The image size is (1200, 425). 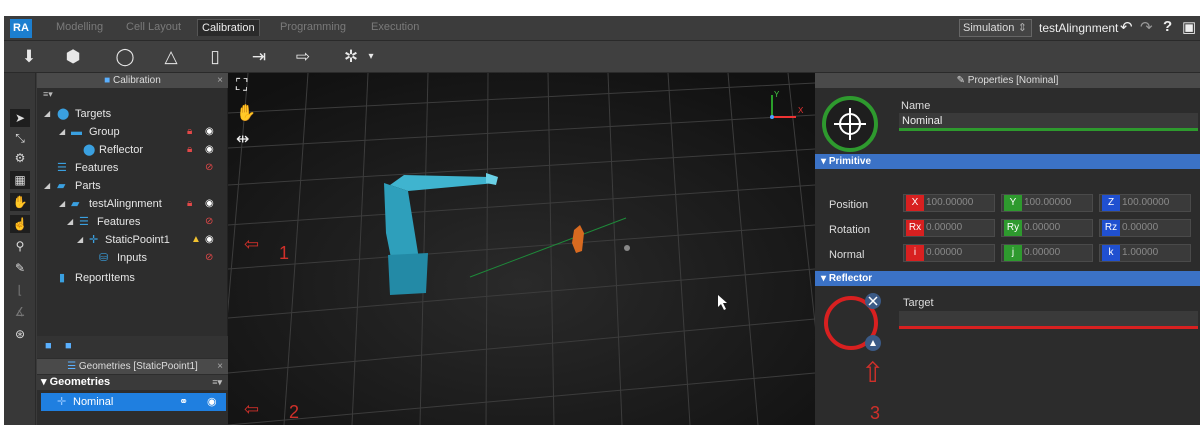 I want to click on redo-icon: ↷, so click(x=1146, y=27).